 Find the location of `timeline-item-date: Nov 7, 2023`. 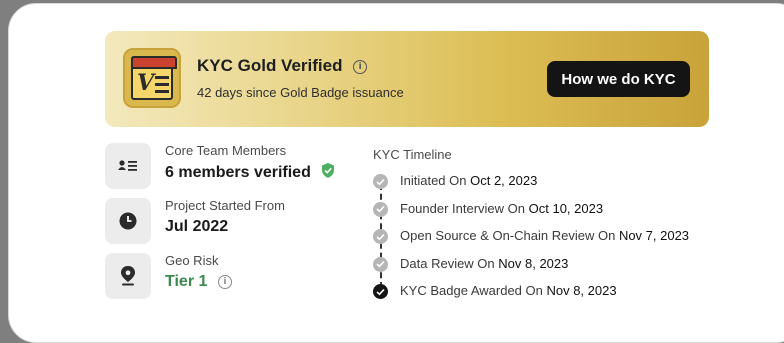

timeline-item-date: Nov 7, 2023 is located at coordinates (654, 235).